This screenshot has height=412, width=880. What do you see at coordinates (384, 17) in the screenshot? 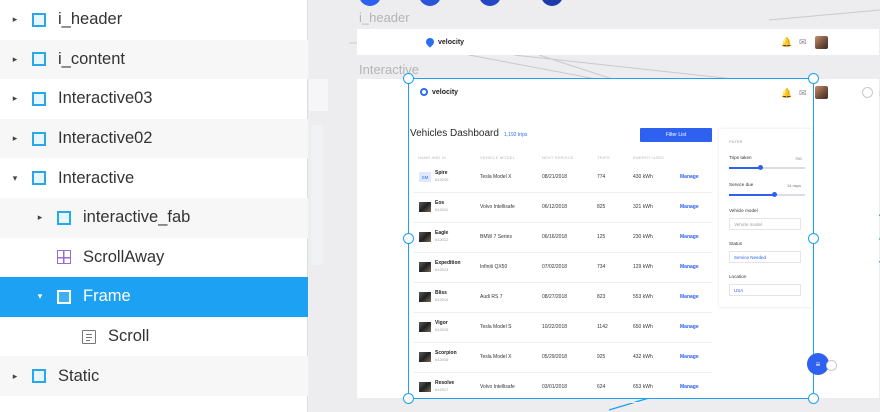
I see `frame-label-i-header: i_header` at bounding box center [384, 17].